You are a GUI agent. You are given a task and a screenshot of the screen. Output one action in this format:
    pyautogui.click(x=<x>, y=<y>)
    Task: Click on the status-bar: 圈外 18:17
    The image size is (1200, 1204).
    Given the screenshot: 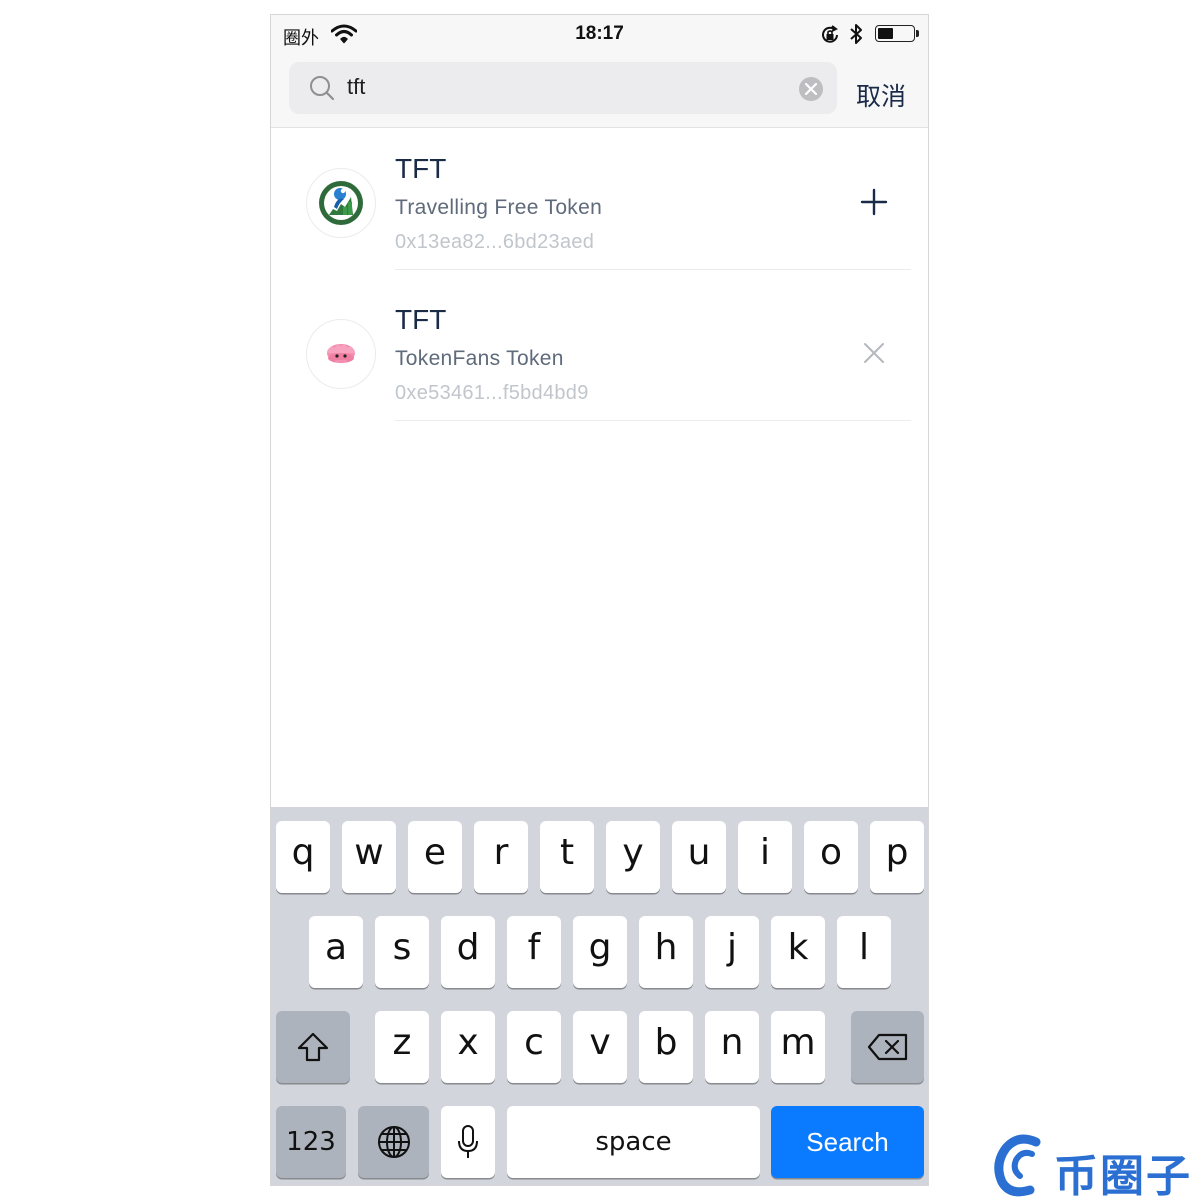 What is the action you would take?
    pyautogui.click(x=599, y=35)
    